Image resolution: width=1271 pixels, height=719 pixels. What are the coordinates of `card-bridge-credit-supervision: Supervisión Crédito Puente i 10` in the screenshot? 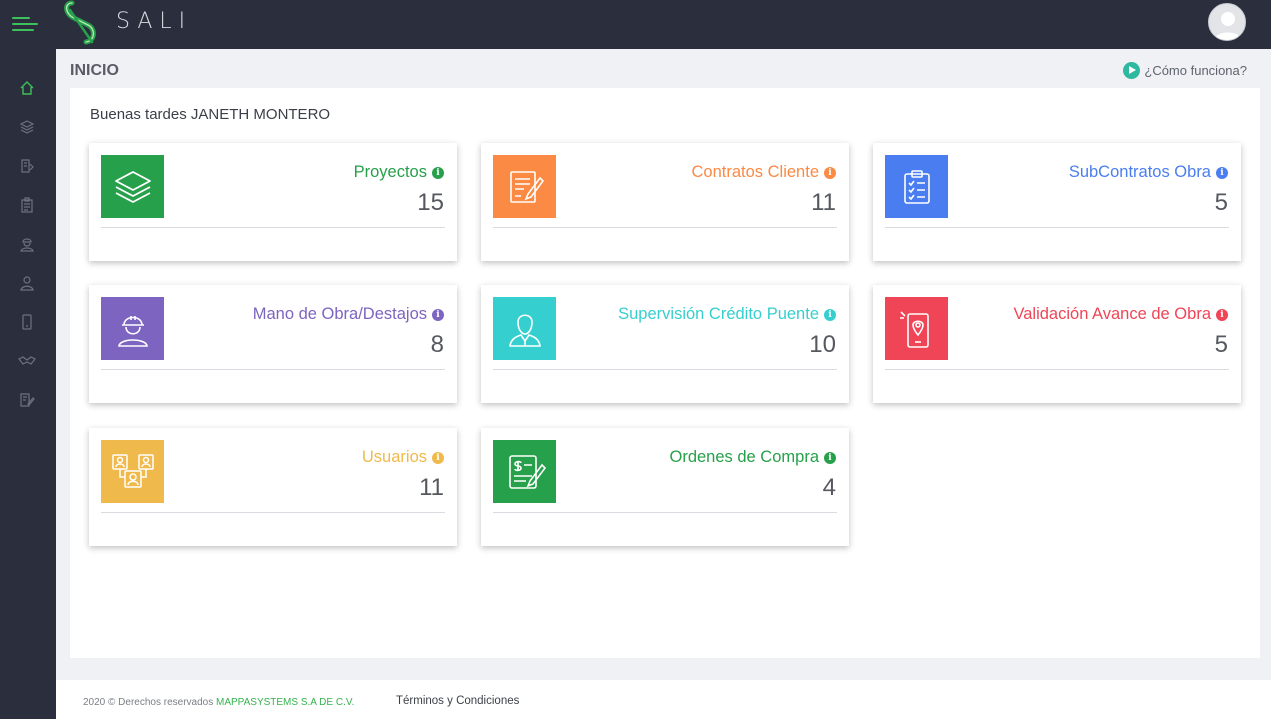 It's located at (665, 344).